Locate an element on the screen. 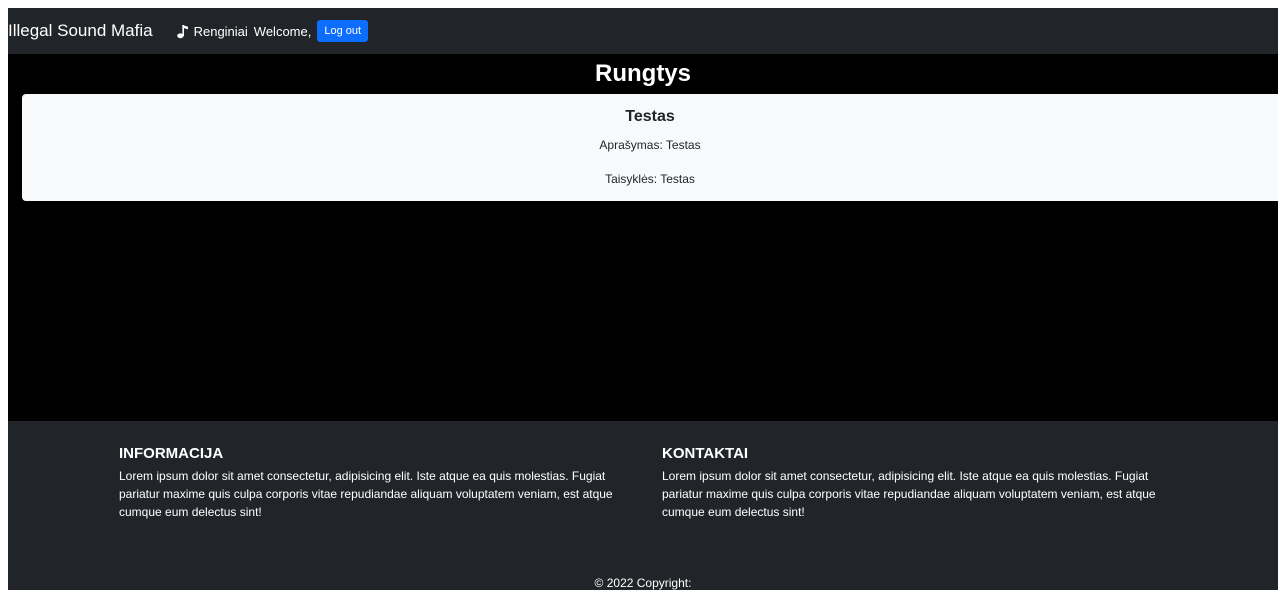 Image resolution: width=1278 pixels, height=590 pixels. footer-info-heading: INFORMACIJA is located at coordinates (171, 453).